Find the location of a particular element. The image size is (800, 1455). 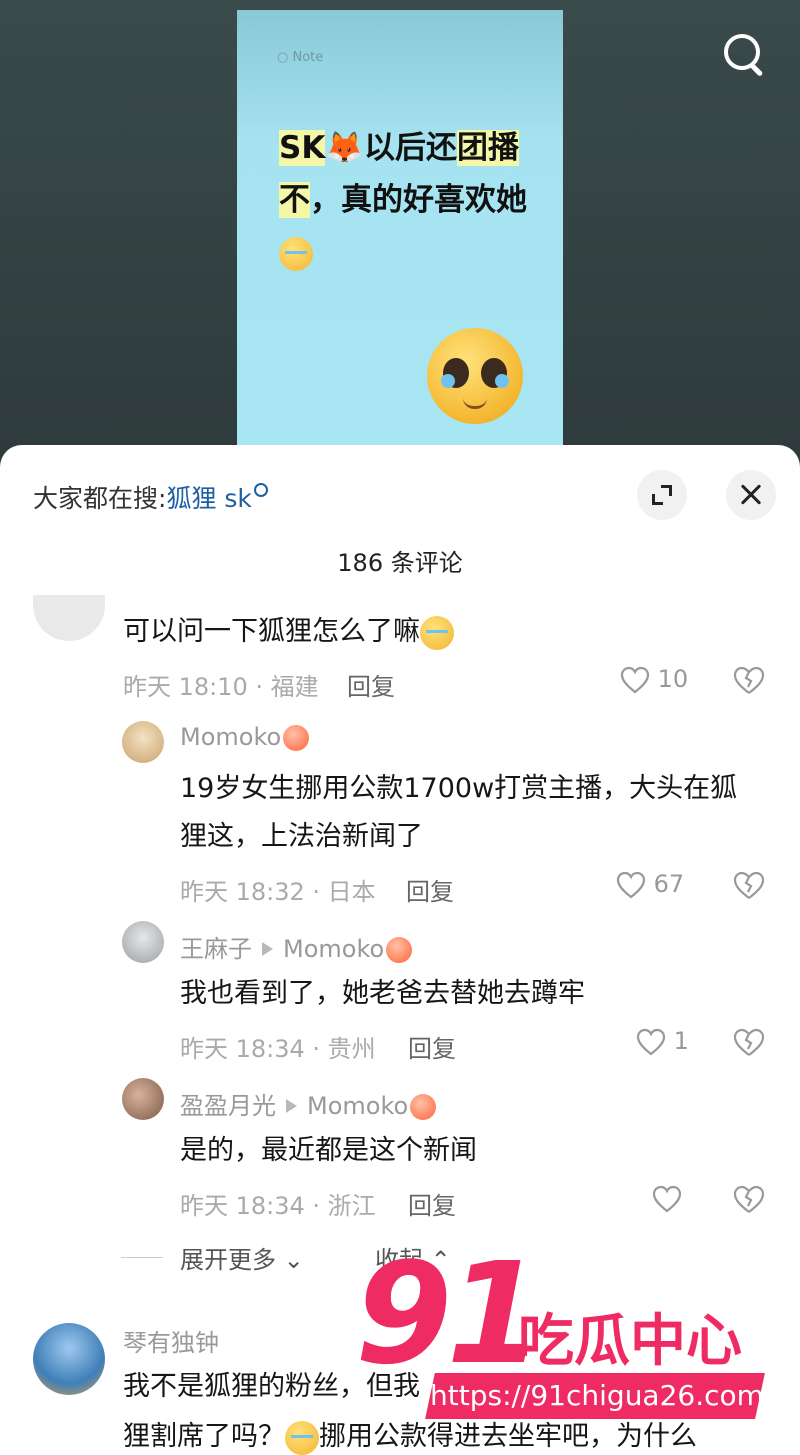

comment-meta: 昨天 18:32 · 日本 is located at coordinates (278, 892).